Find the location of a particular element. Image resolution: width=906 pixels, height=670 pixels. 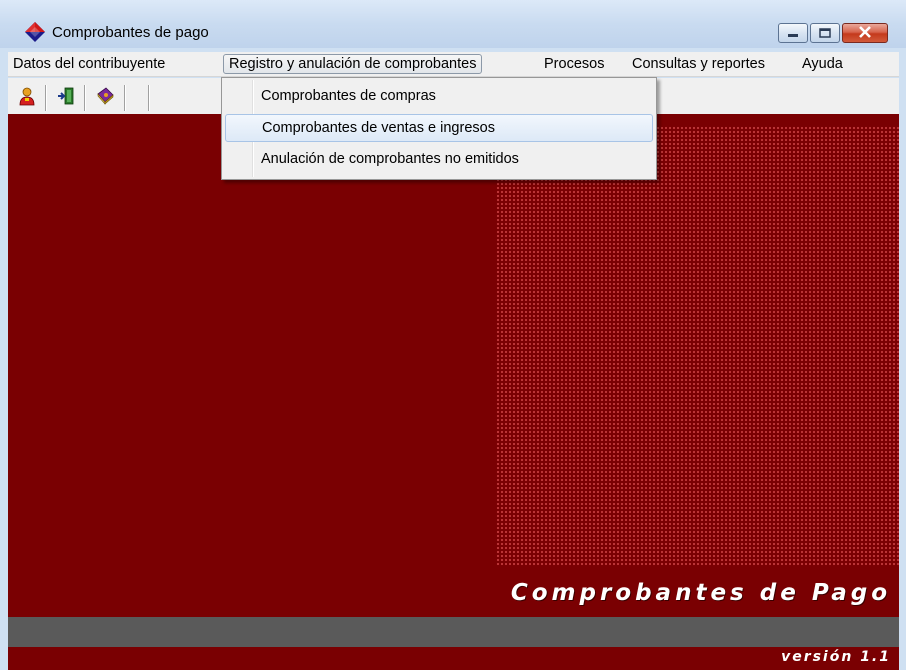

exit-door-icon is located at coordinates (66, 97).